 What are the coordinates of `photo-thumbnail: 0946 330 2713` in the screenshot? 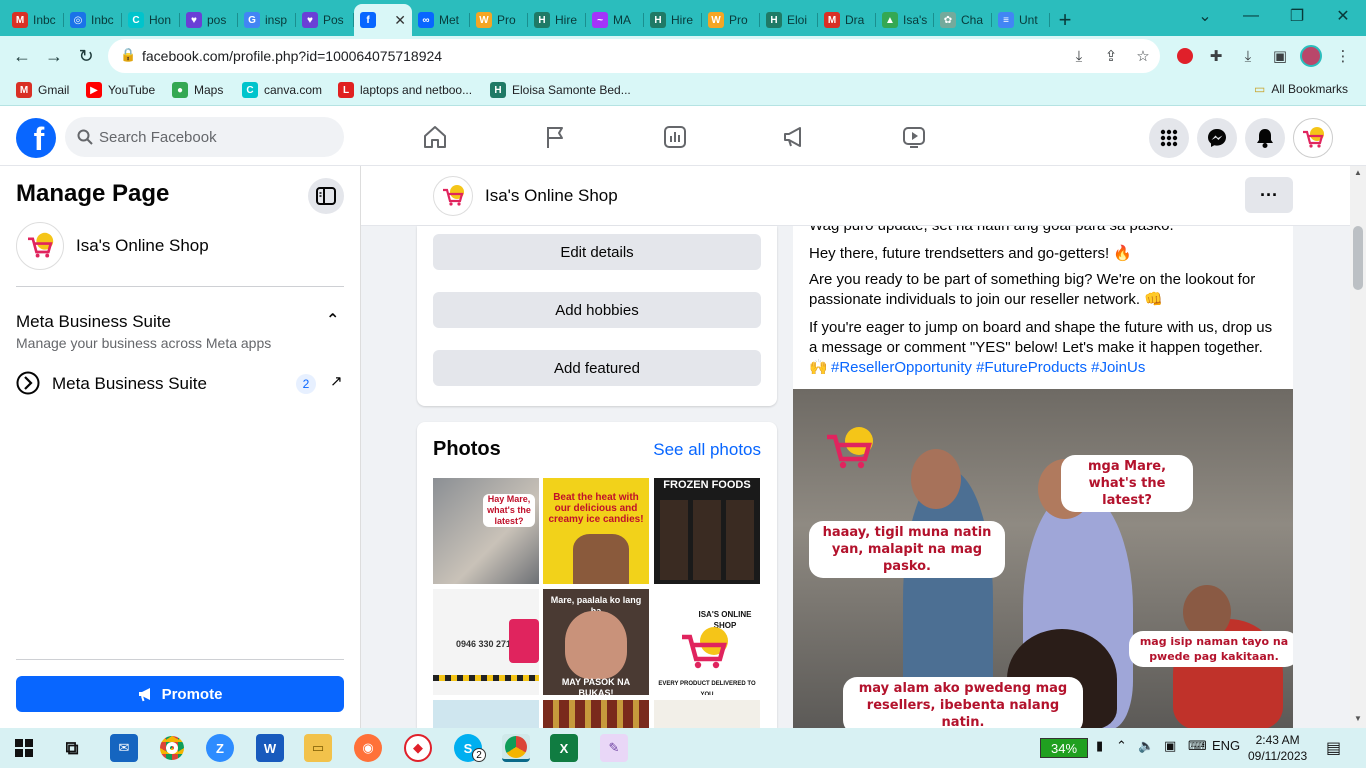 It's located at (486, 642).